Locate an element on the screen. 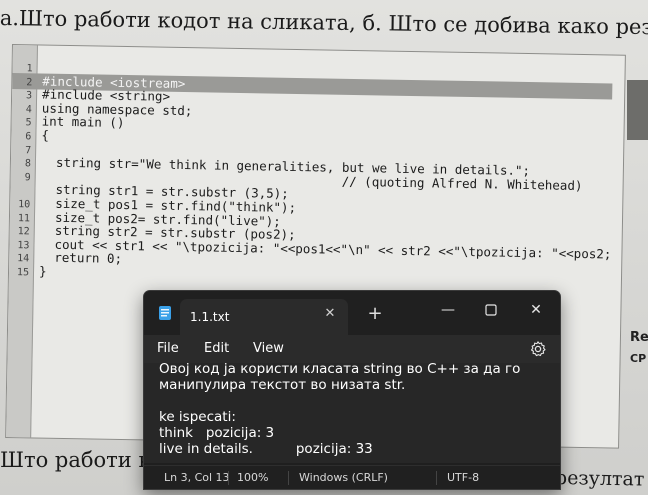 The width and height of the screenshot is (648, 495). side-image-strip is located at coordinates (637, 110).